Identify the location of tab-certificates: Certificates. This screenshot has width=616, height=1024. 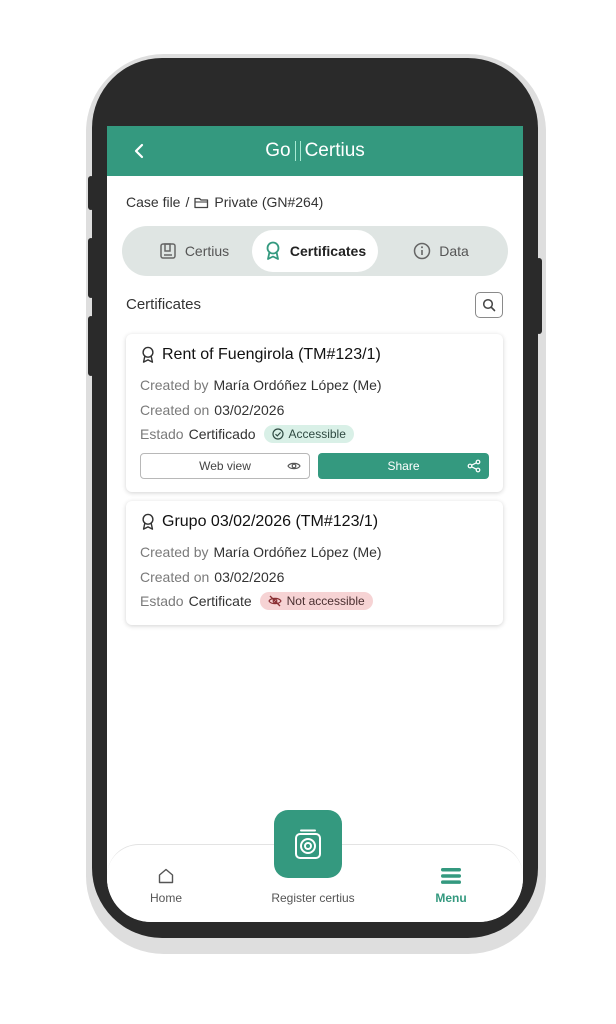
(315, 251).